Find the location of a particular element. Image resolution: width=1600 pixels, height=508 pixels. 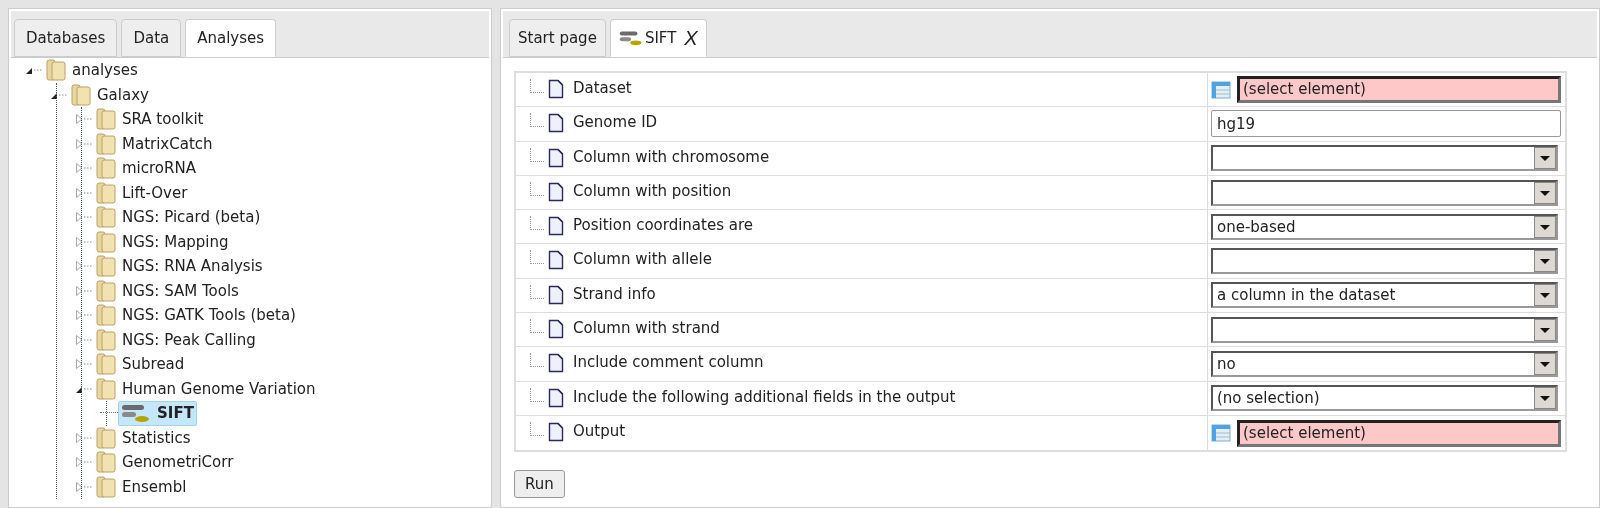

tree-item: Subread is located at coordinates (140, 364).